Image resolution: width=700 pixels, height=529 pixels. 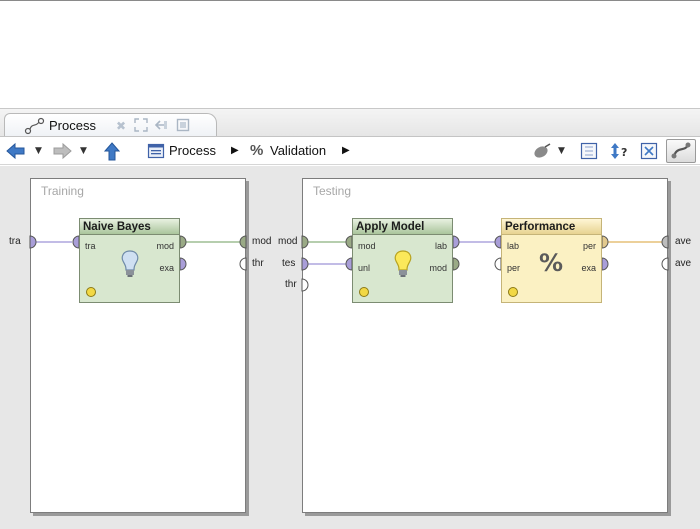 What do you see at coordinates (121, 126) in the screenshot?
I see `close-icon: ✖` at bounding box center [121, 126].